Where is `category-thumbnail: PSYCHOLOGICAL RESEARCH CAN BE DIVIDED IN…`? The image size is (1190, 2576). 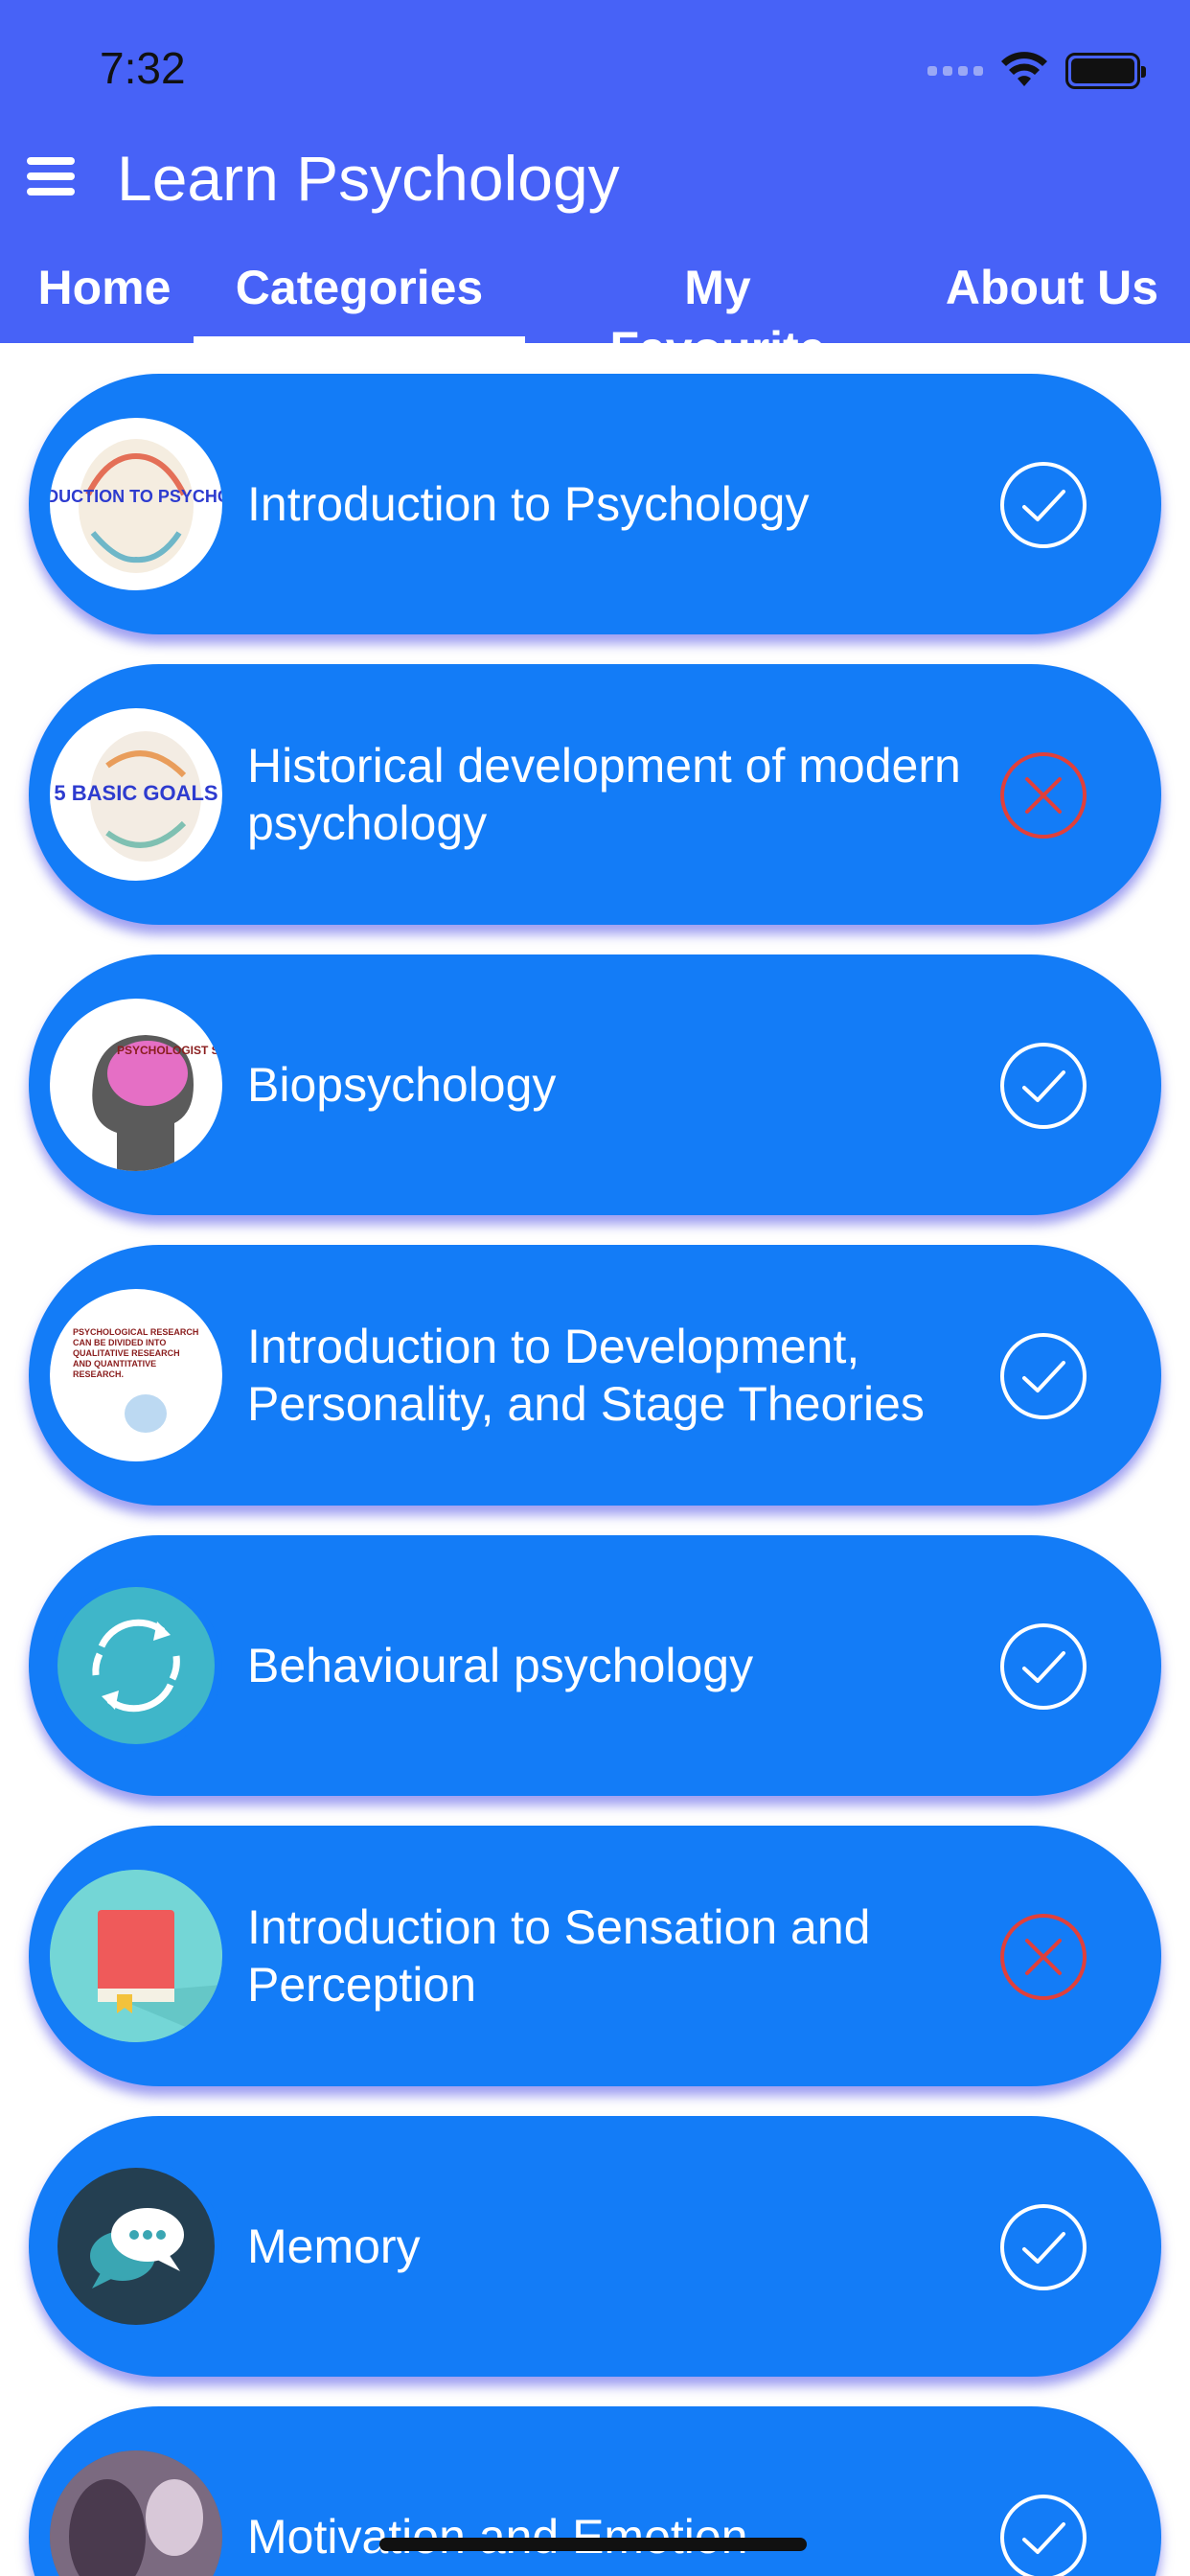
category-thumbnail: PSYCHOLOGICAL RESEARCH CAN BE DIVIDED IN… is located at coordinates (136, 1375).